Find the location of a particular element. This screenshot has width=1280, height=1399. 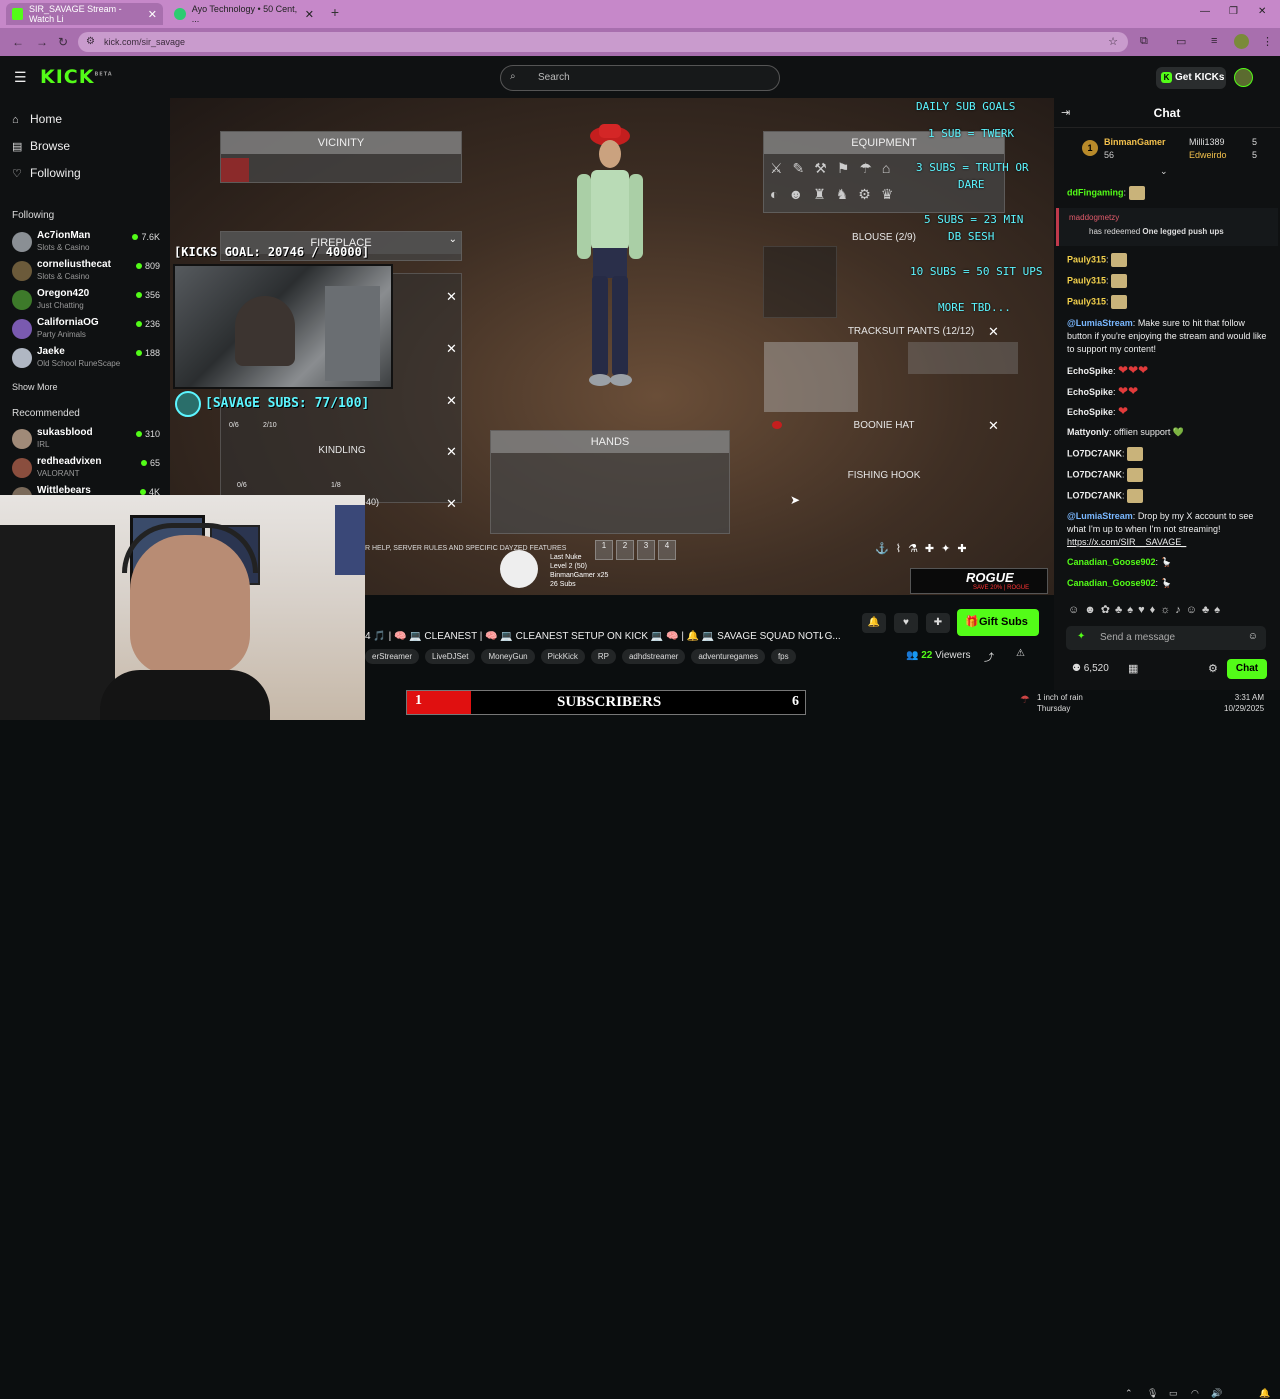

share-icon: ⤴ is located at coordinates (989, 656).